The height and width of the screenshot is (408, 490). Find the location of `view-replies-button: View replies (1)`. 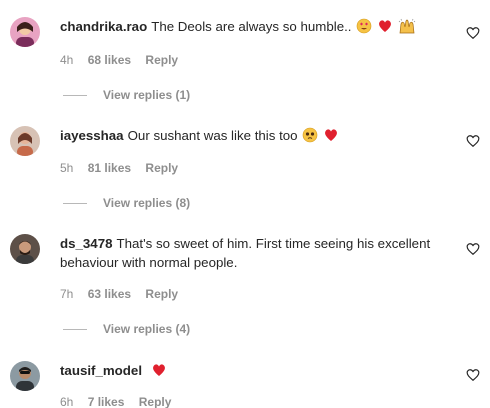

view-replies-button: View replies (1) is located at coordinates (126, 95).